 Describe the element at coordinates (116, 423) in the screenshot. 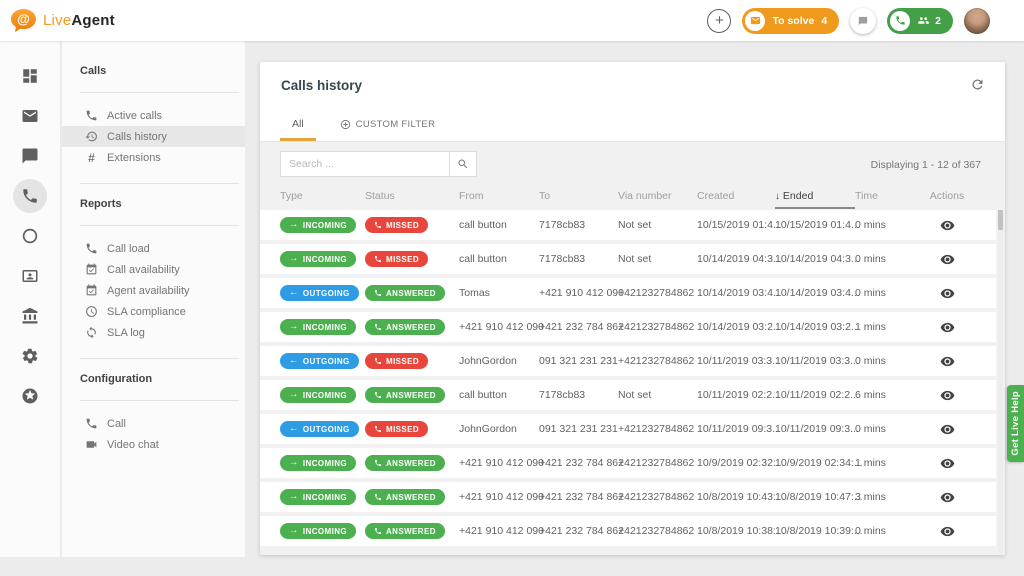

I see `sidebar-item-label: Call` at that location.